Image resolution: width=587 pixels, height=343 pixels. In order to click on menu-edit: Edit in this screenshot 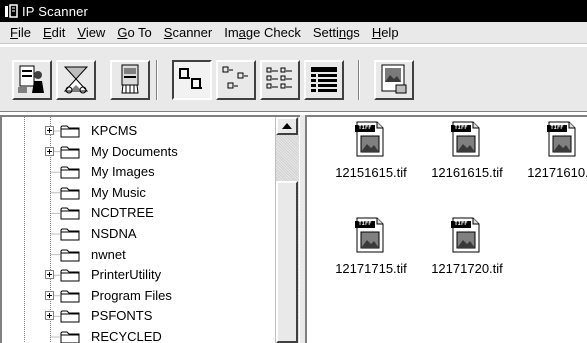, I will do `click(54, 32)`.